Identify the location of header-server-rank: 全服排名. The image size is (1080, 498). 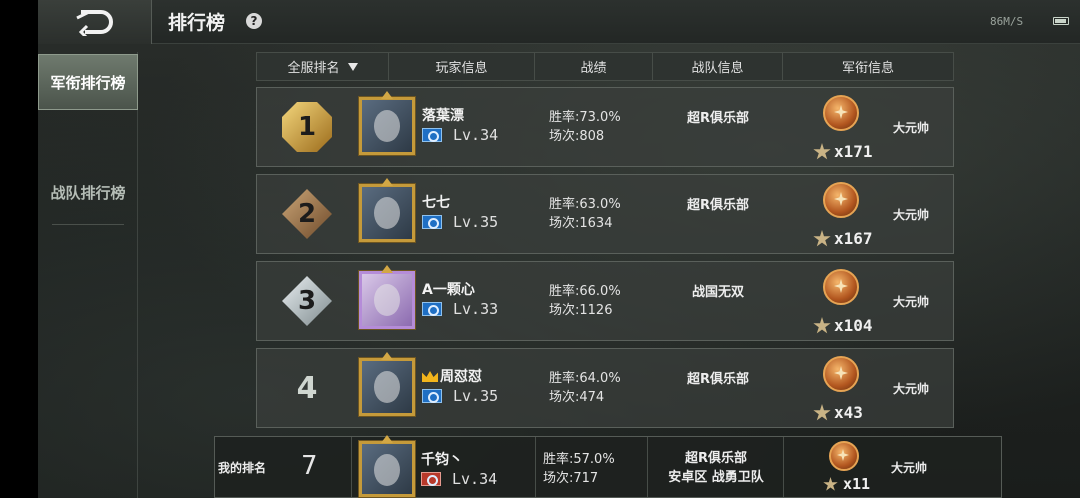
(323, 66).